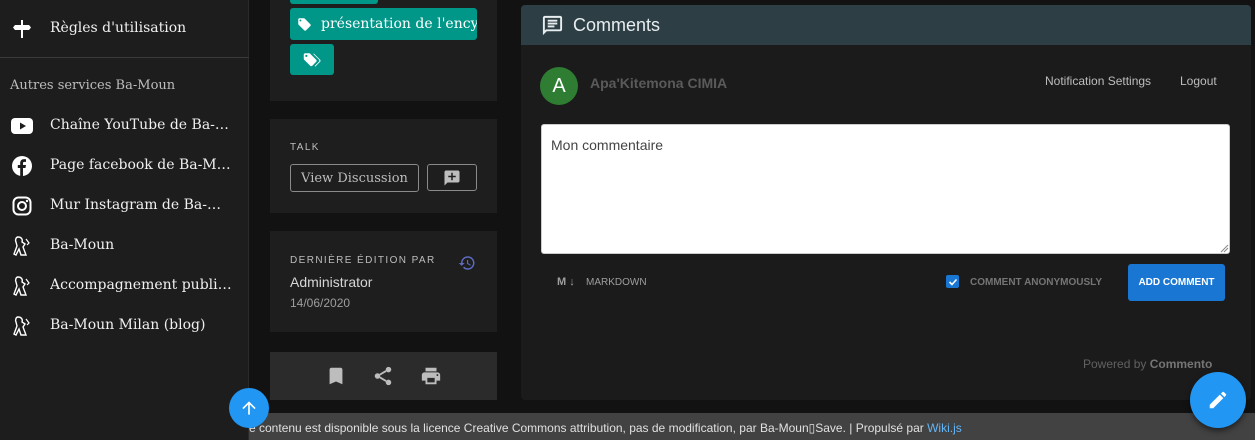 Image resolution: width=1255 pixels, height=440 pixels. What do you see at coordinates (886, 25) in the screenshot?
I see `comments-header: Comments` at bounding box center [886, 25].